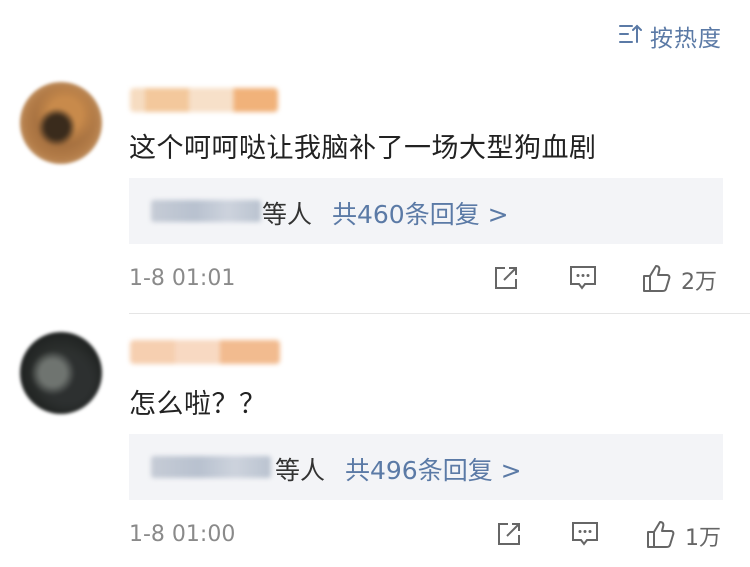 This screenshot has width=750, height=567. What do you see at coordinates (182, 278) in the screenshot?
I see `comment-timestamp: 1-8 01:01` at bounding box center [182, 278].